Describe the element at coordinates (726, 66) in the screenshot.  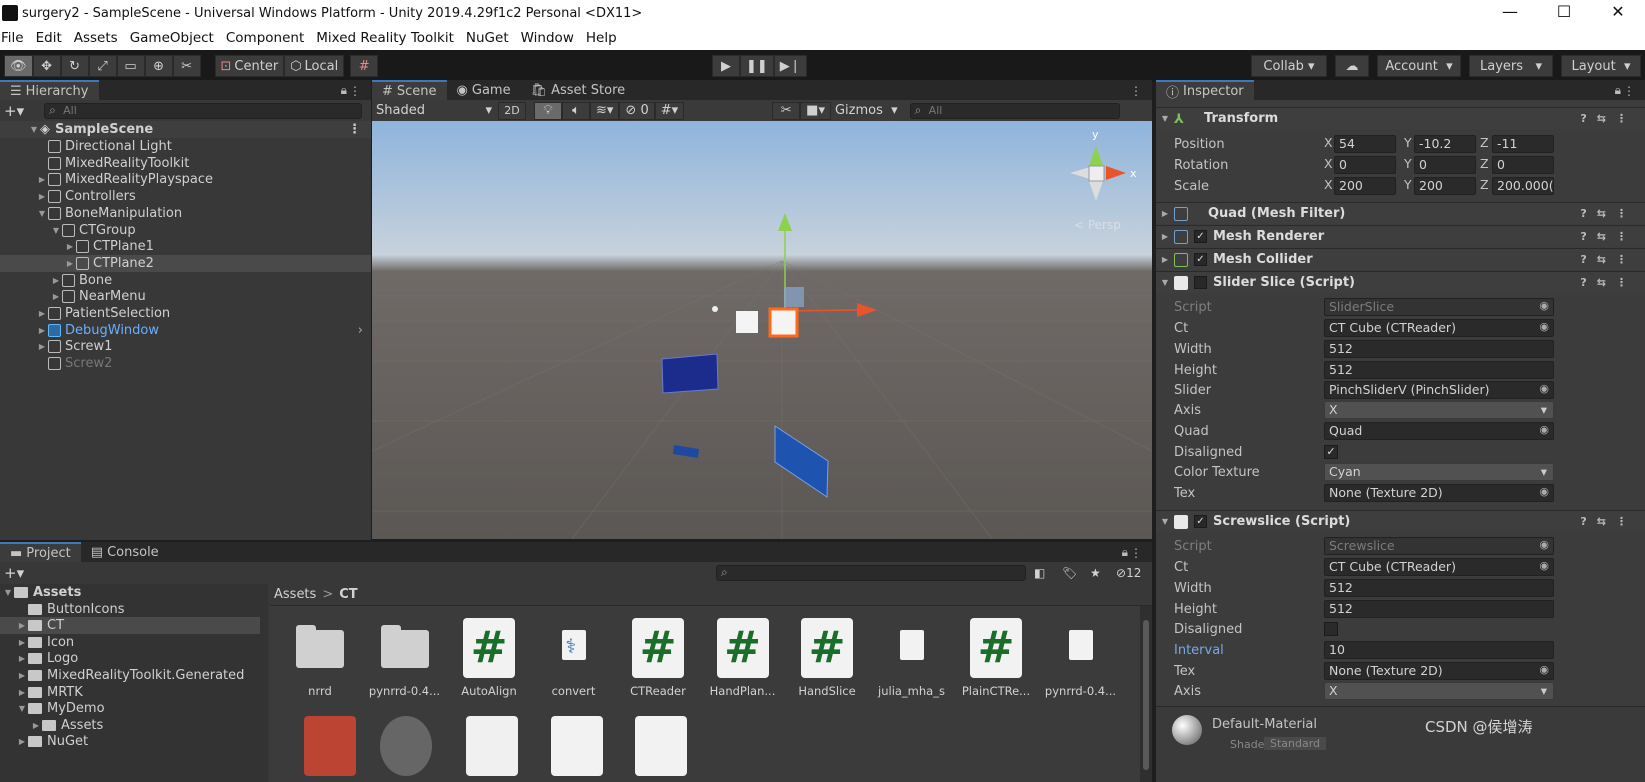
I see `play-icon: ▶` at that location.